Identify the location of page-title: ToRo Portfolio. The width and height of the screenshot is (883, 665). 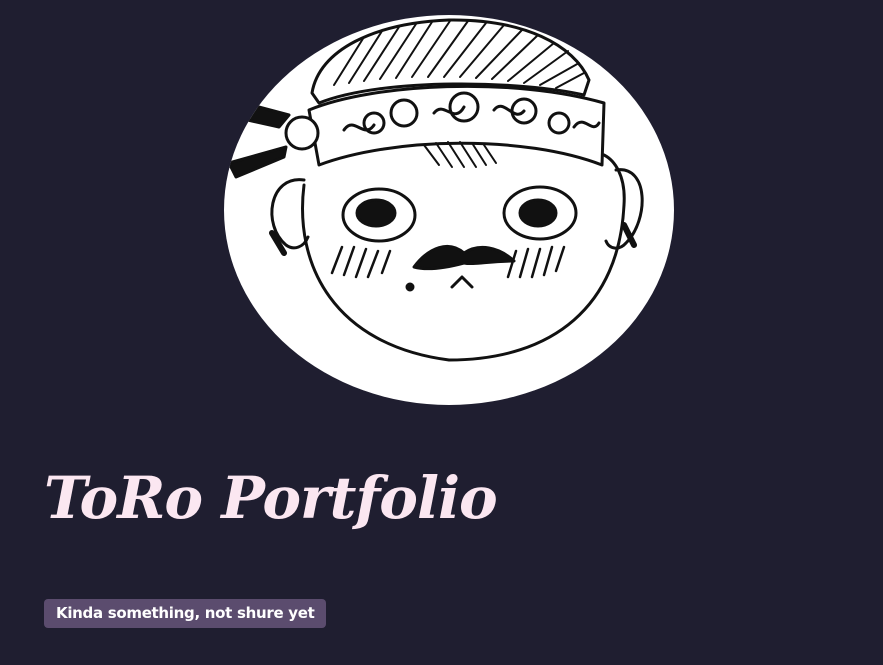
(271, 498).